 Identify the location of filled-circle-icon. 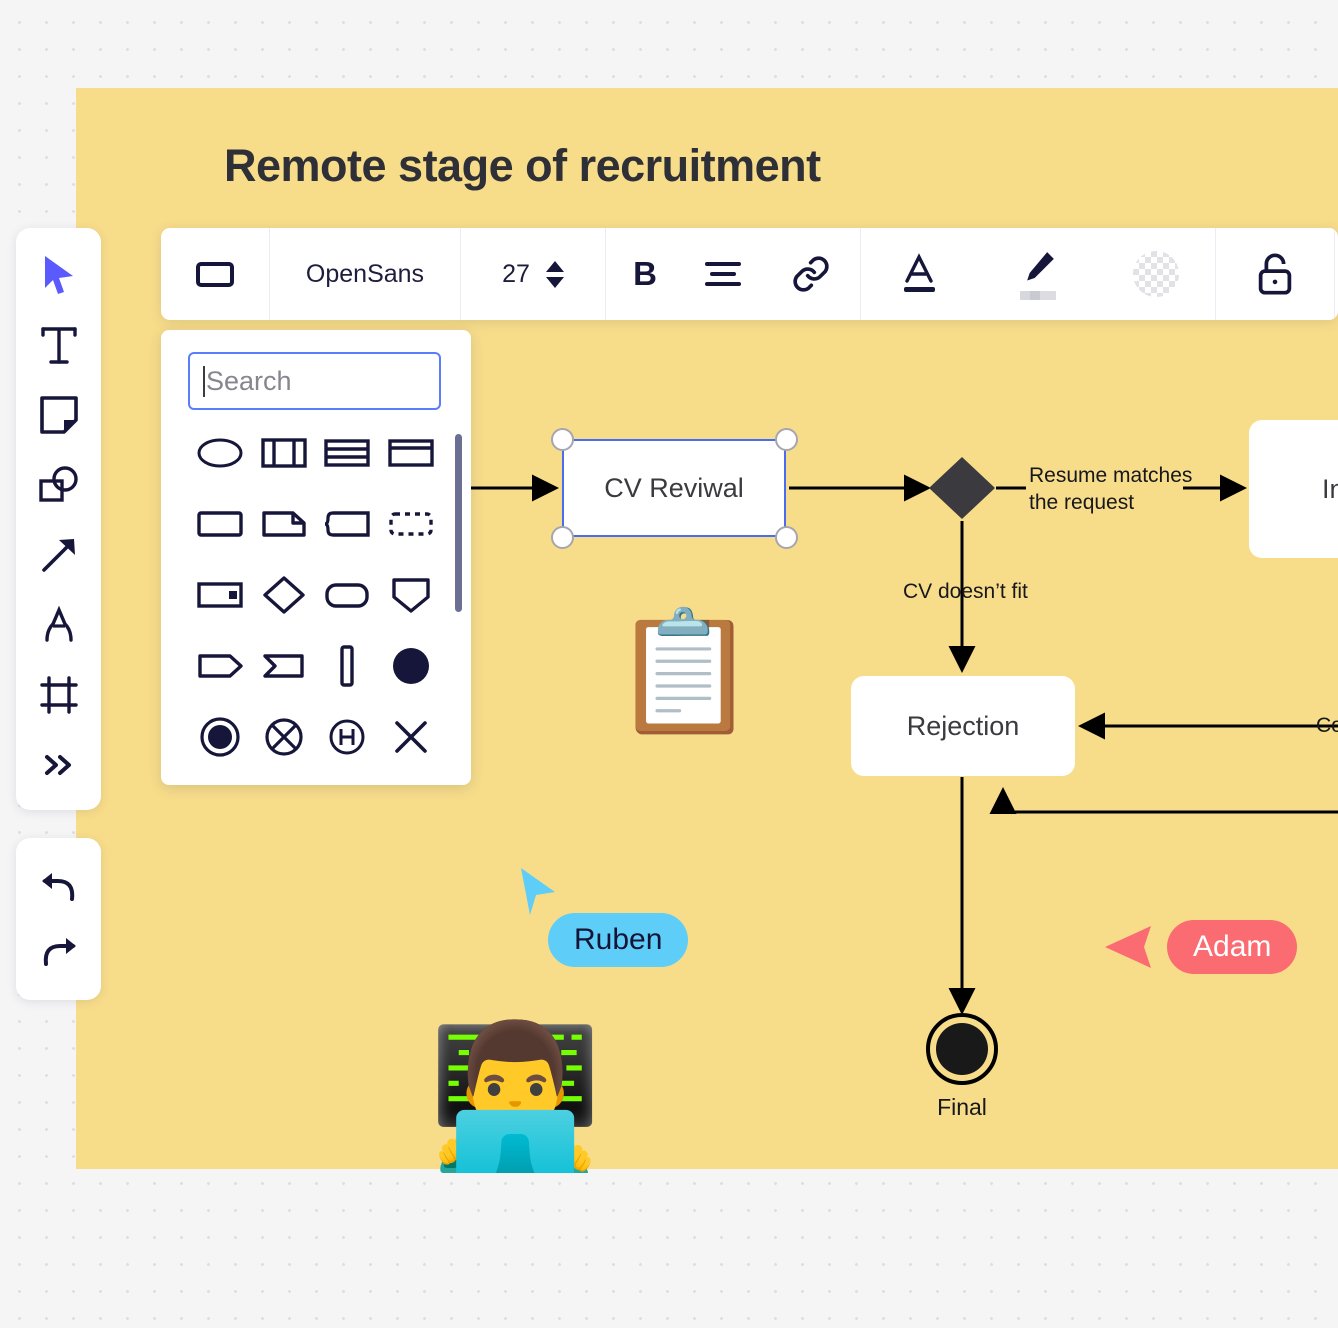
(411, 666).